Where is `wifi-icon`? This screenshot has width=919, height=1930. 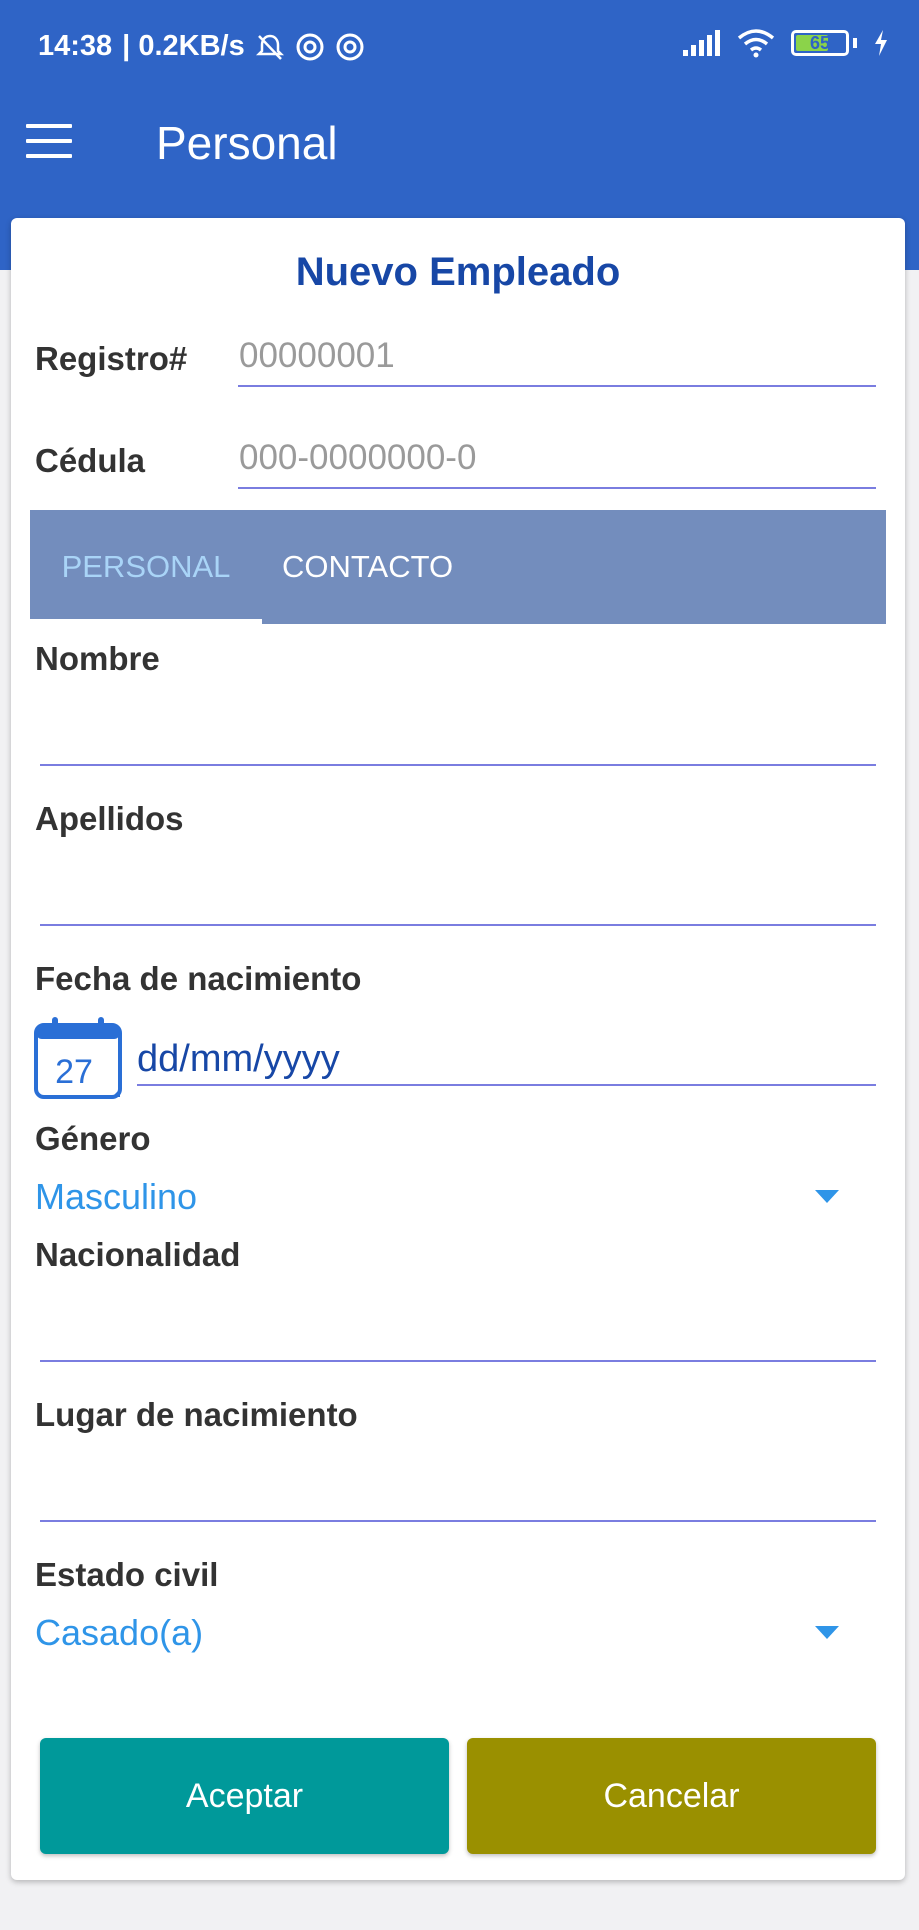 wifi-icon is located at coordinates (756, 43).